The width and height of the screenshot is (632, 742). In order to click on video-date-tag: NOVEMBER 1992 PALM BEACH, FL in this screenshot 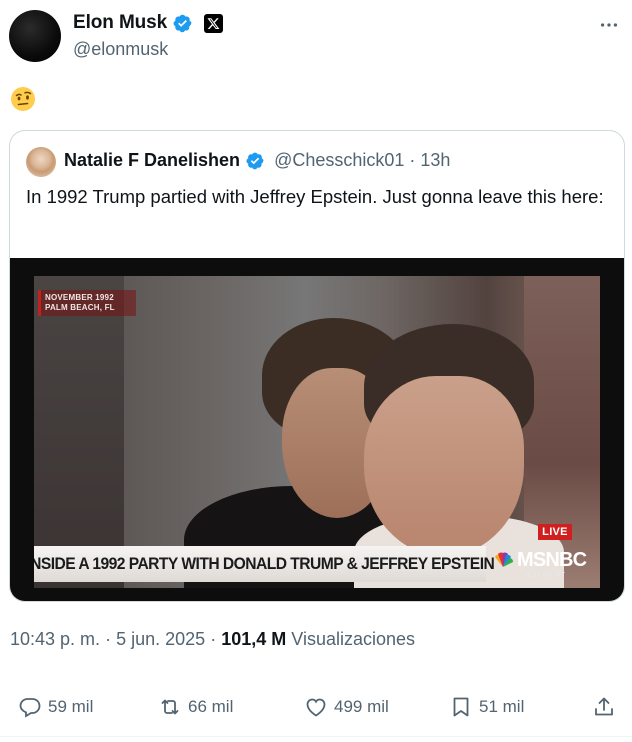, I will do `click(87, 303)`.